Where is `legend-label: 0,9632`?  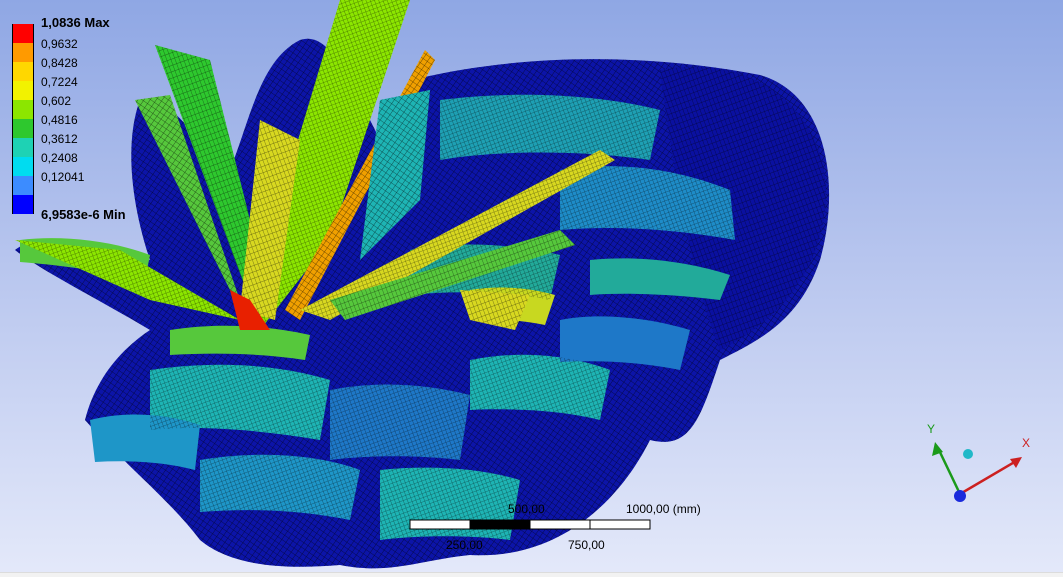
legend-label: 0,9632 is located at coordinates (59, 44).